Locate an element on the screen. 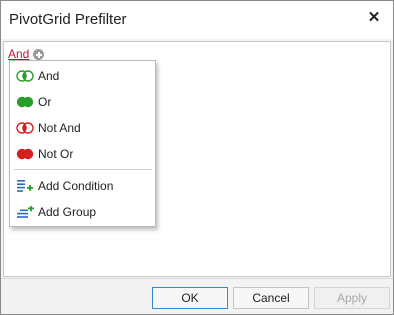 The height and width of the screenshot is (315, 394). not-or-icon is located at coordinates (25, 154).